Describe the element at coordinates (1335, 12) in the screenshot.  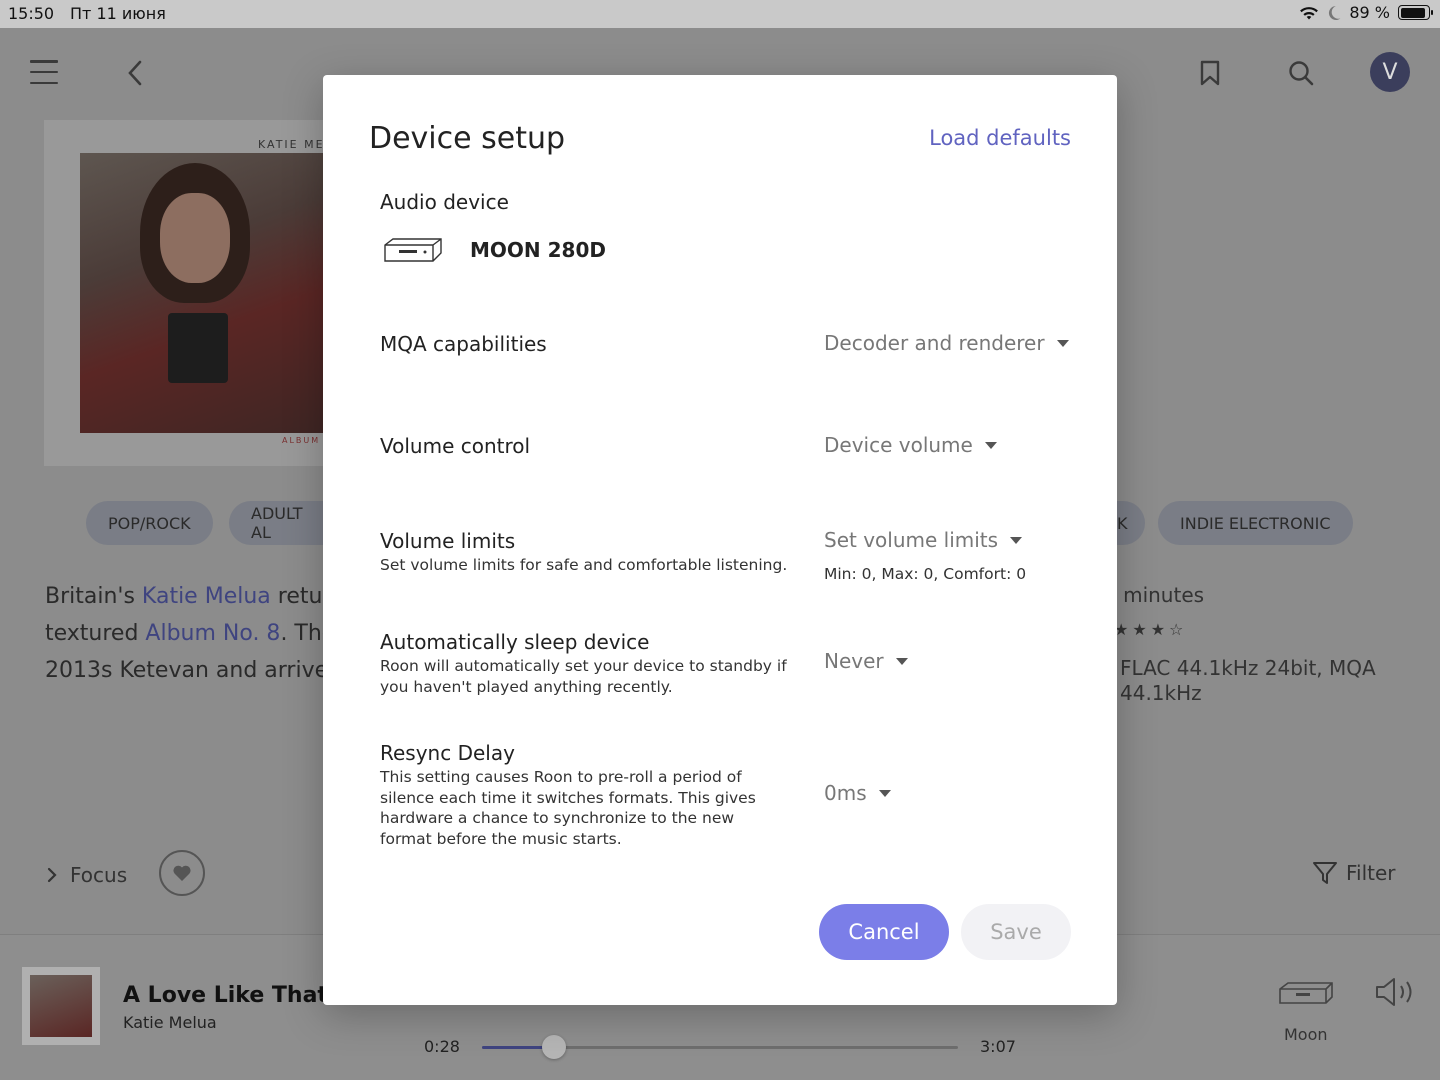
I see `moon-icon` at that location.